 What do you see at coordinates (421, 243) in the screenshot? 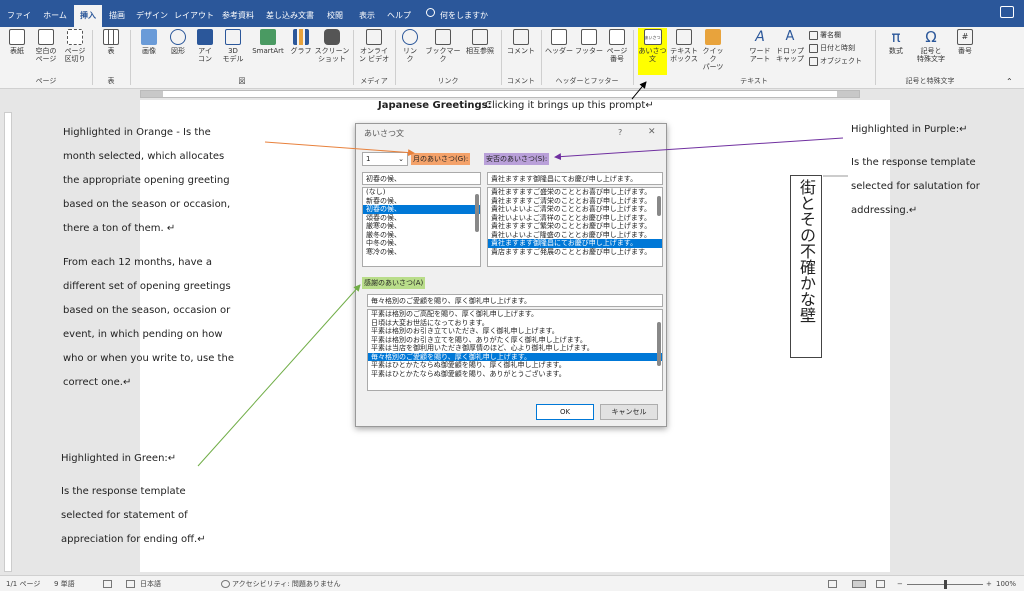
I see `list-item: 中冬の候、` at bounding box center [421, 243].